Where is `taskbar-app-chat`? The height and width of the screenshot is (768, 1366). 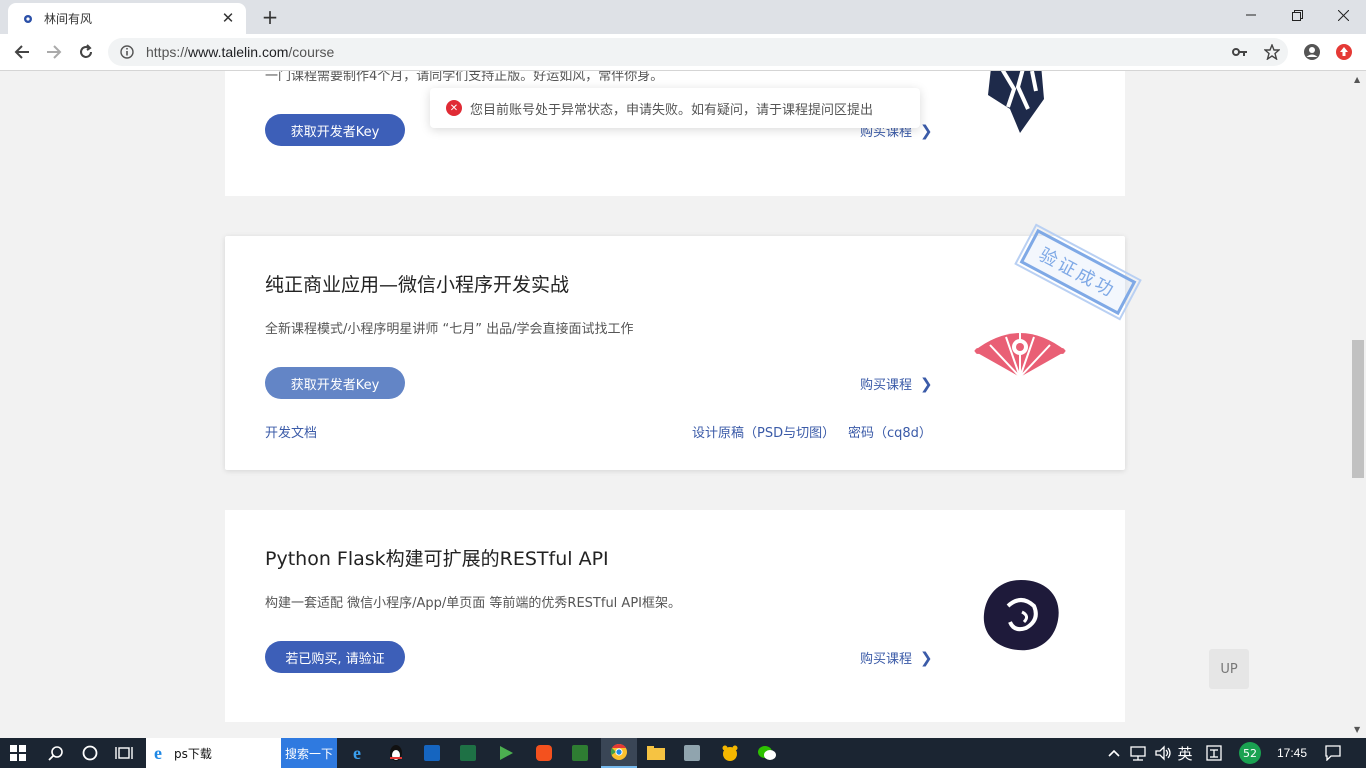 taskbar-app-chat is located at coordinates (730, 753).